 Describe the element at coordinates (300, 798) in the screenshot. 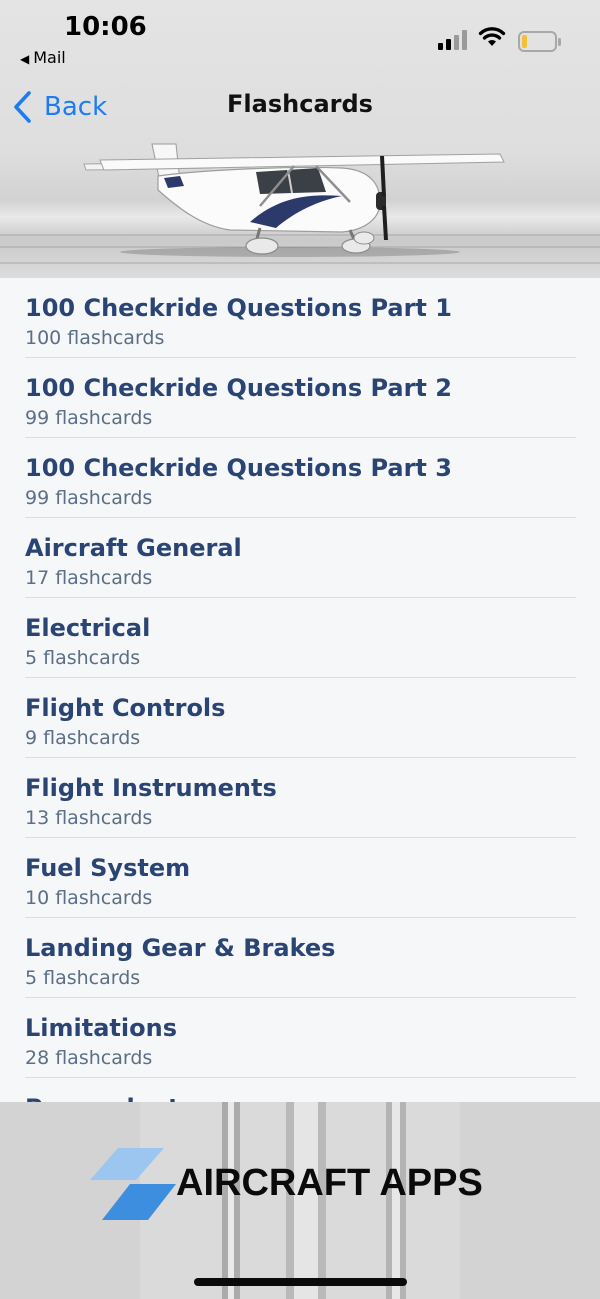

I see `list-item: Flight Instruments 13 flashcards` at that location.